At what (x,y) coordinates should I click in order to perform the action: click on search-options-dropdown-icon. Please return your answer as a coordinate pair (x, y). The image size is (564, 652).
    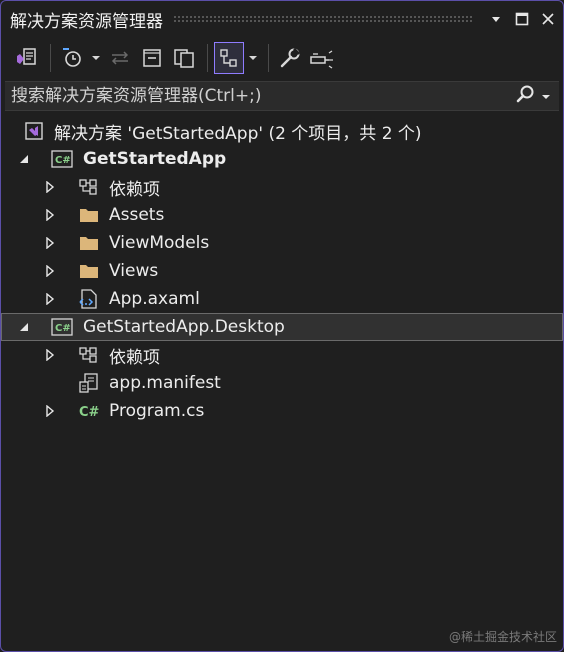
    Looking at the image, I should click on (546, 96).